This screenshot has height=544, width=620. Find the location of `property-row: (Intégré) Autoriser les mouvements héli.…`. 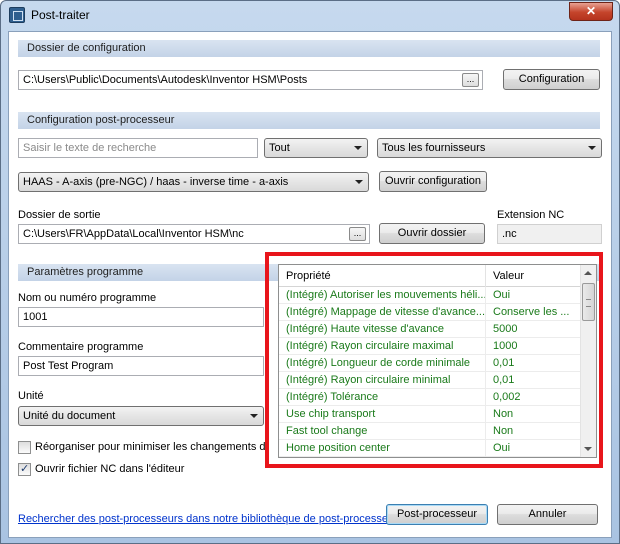

property-row: (Intégré) Autoriser les mouvements héli.… is located at coordinates (430, 295).